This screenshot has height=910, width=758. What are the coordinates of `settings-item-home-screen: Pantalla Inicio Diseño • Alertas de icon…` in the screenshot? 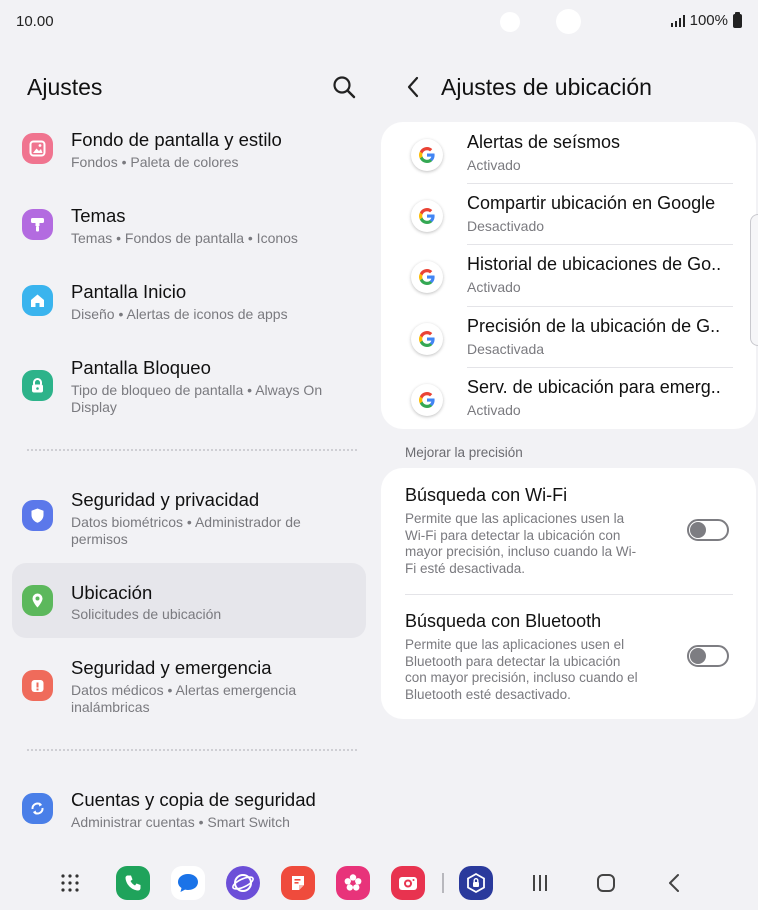 It's located at (189, 306).